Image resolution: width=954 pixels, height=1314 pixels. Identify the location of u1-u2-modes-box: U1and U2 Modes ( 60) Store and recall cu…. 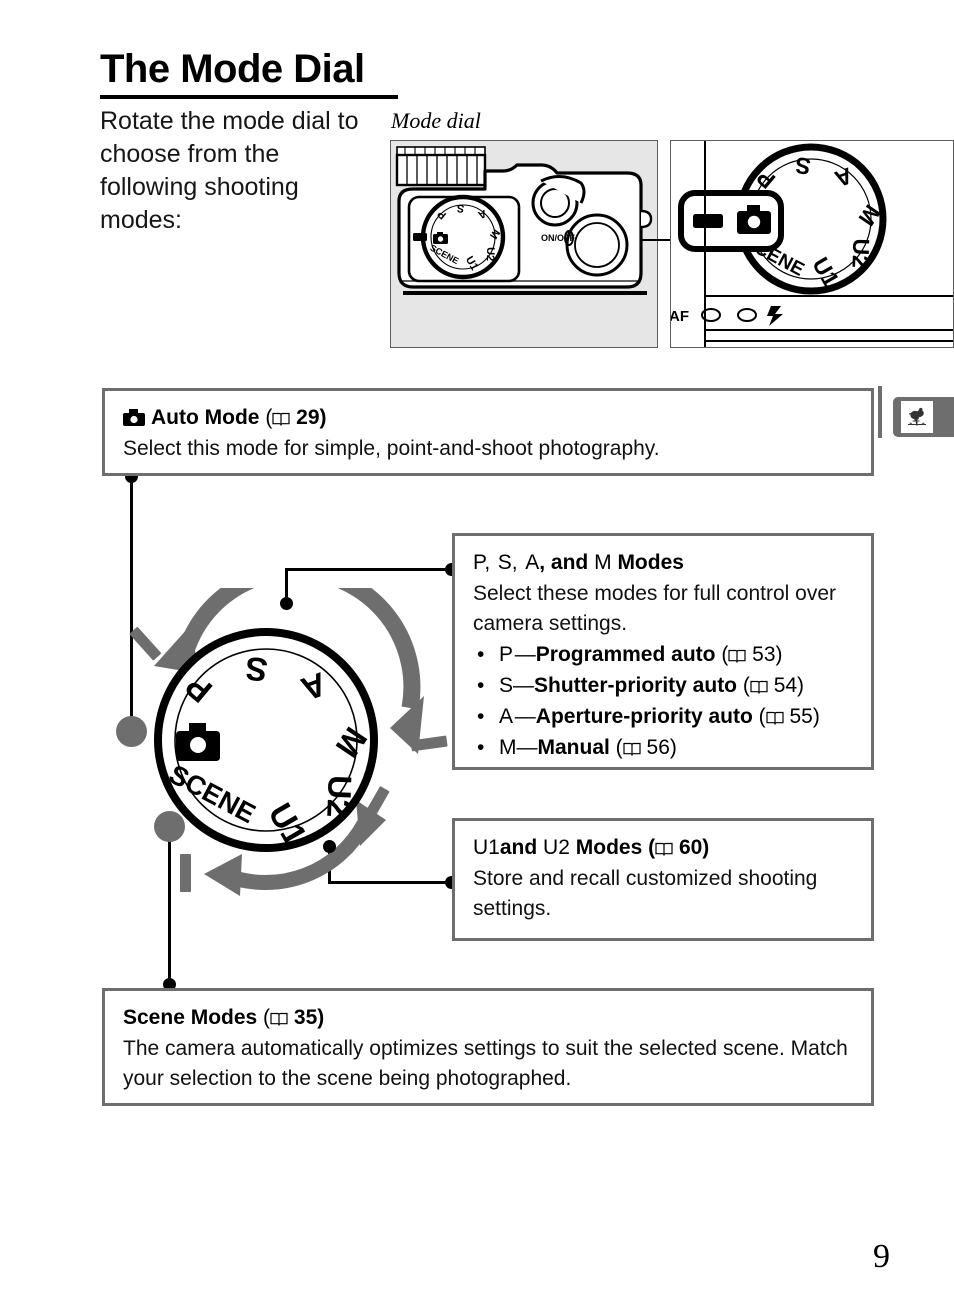
(663, 879).